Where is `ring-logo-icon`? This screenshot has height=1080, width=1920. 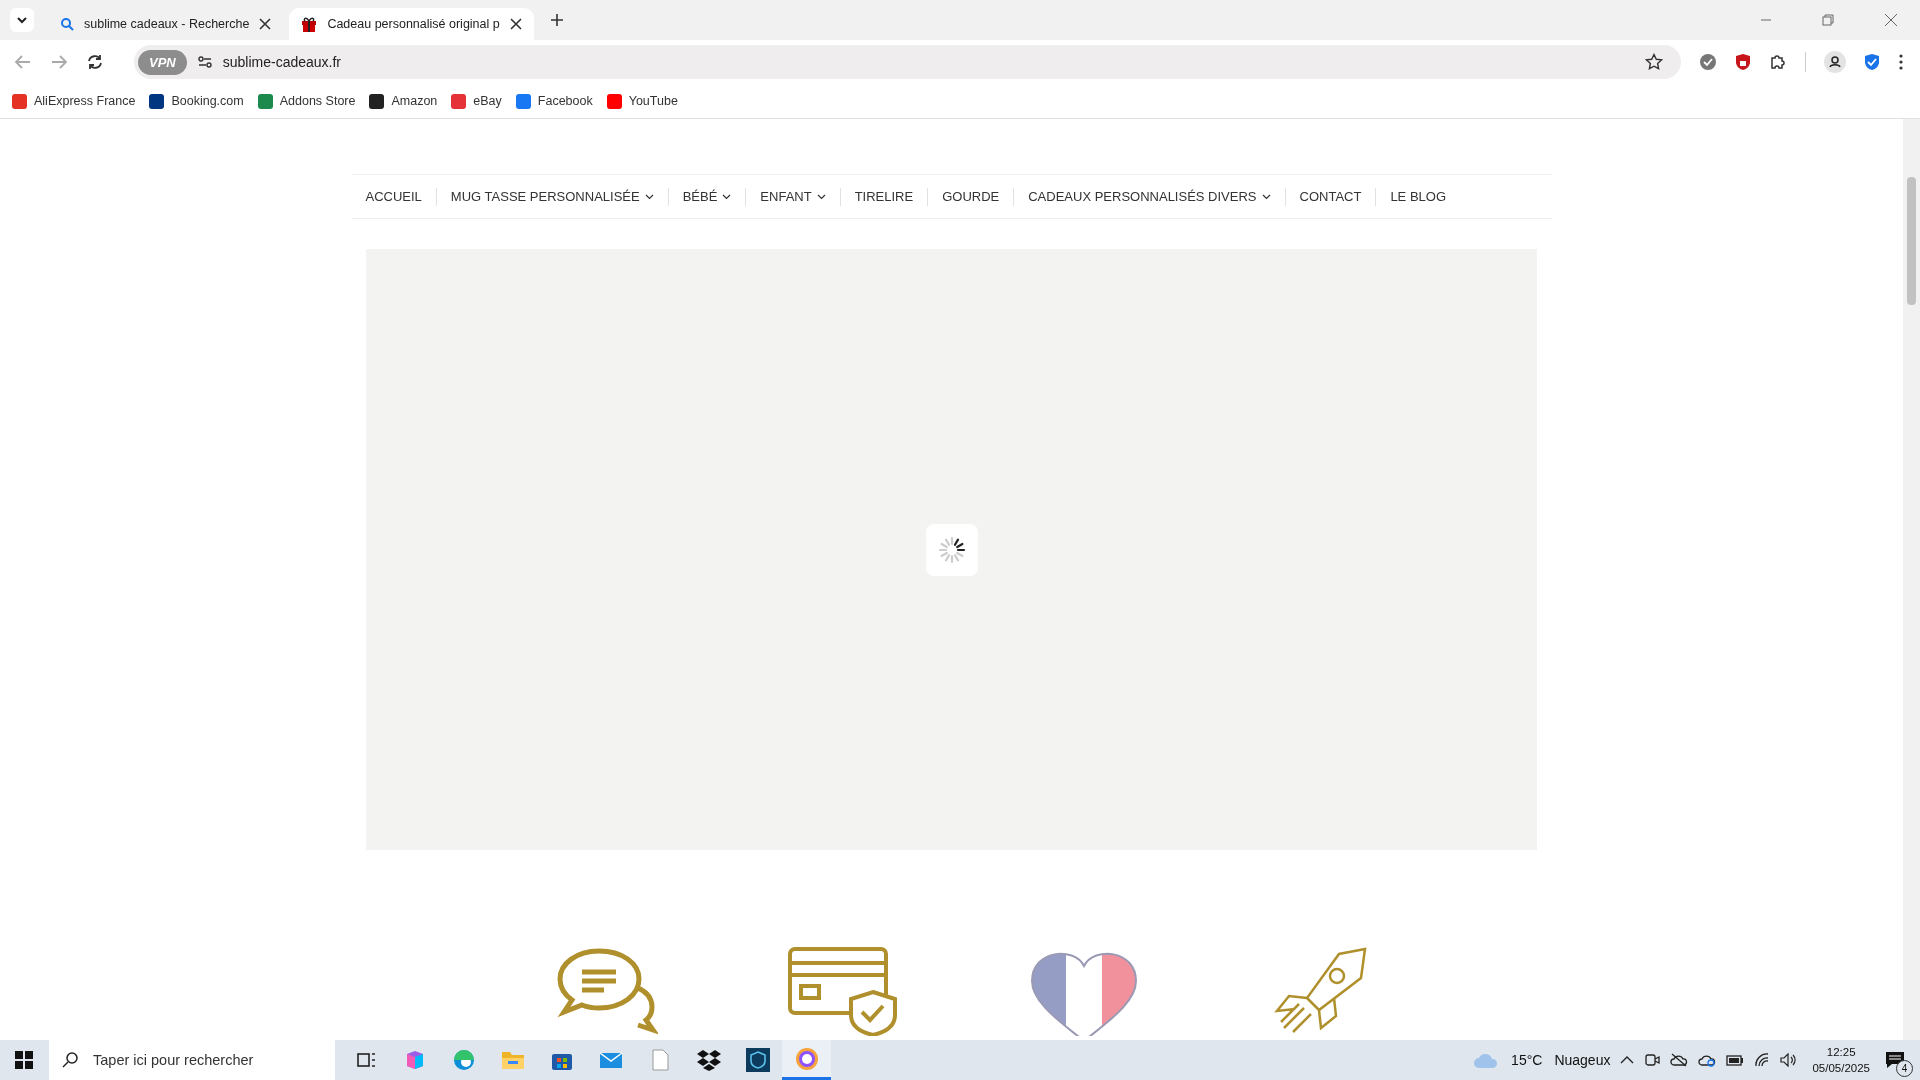 ring-logo-icon is located at coordinates (806, 1058).